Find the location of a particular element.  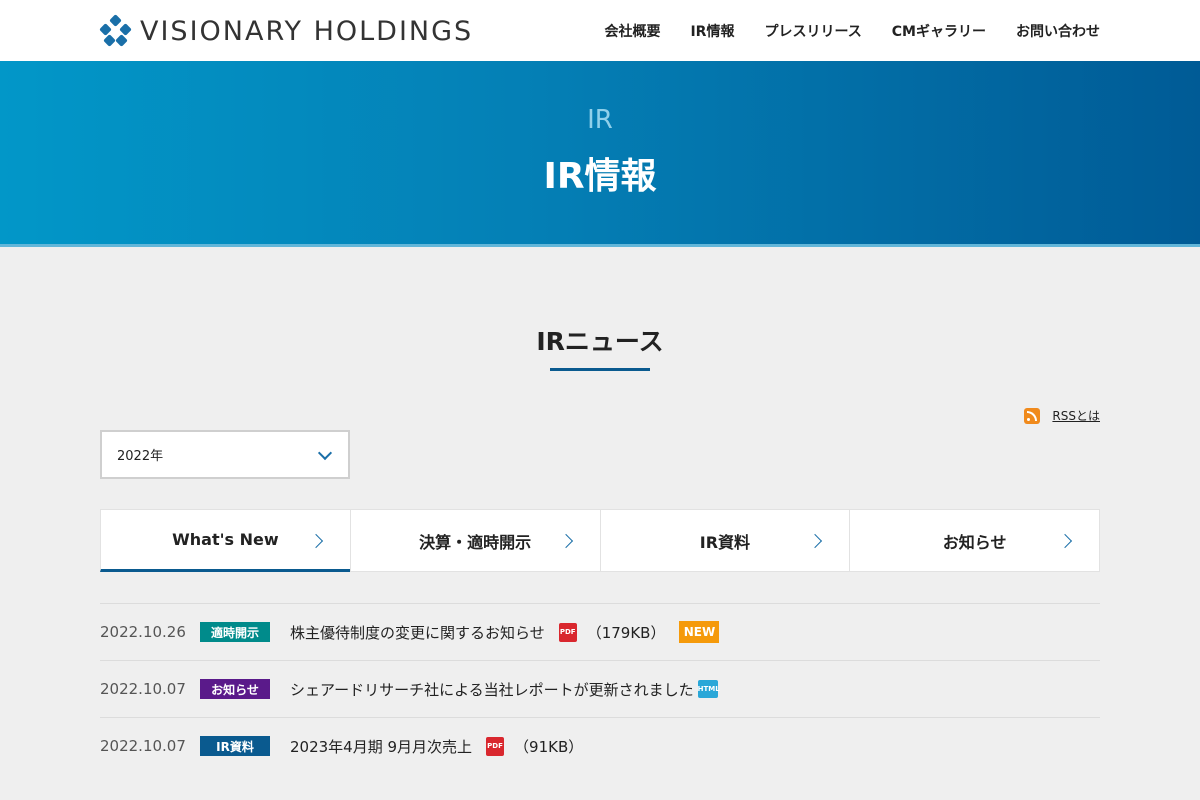

chevron-down-icon is located at coordinates (325, 453).